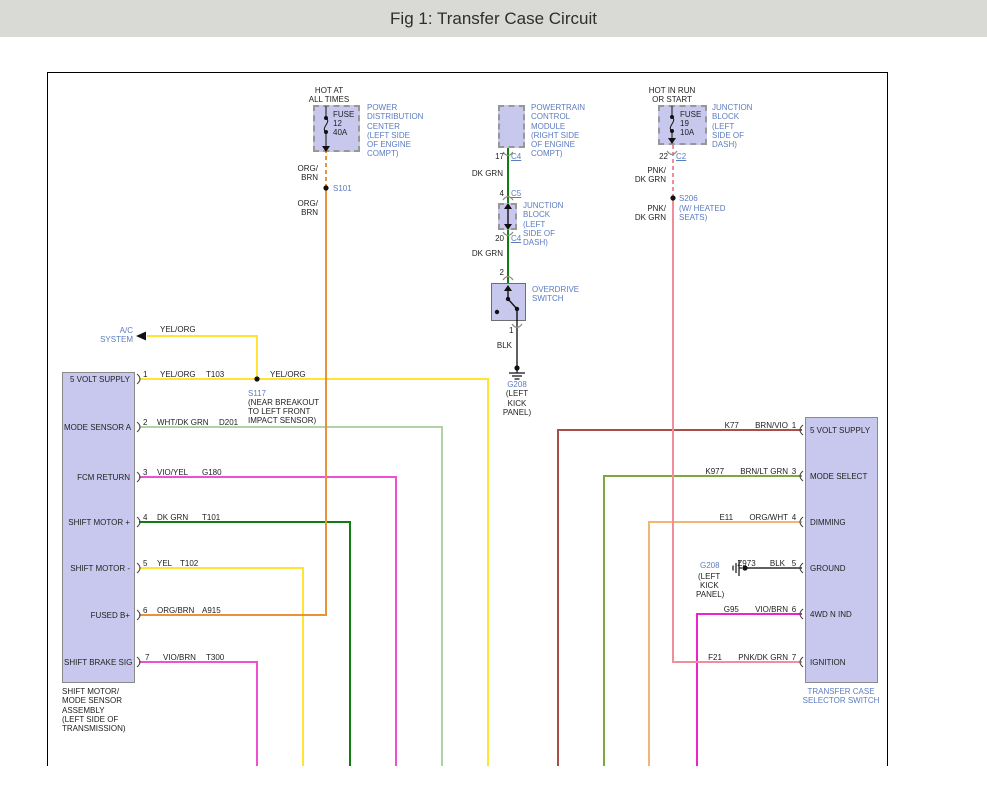 This screenshot has height=795, width=987. Describe the element at coordinates (841, 550) in the screenshot. I see `transfer-case-selector-block` at that location.